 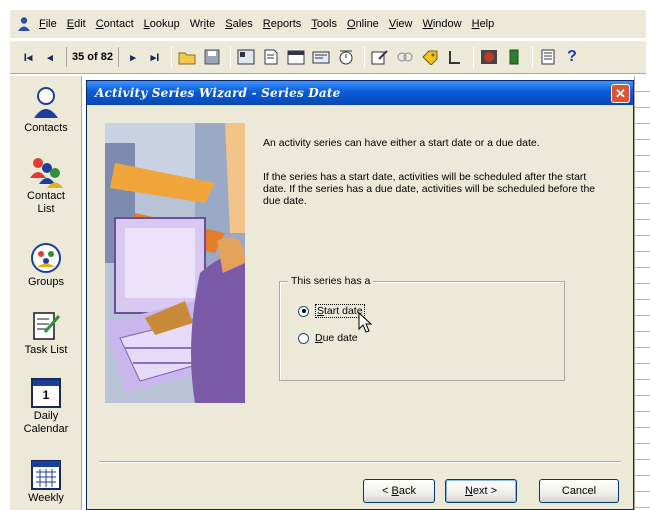 I want to click on nav-contacts-label: Contacts, so click(x=46, y=128).